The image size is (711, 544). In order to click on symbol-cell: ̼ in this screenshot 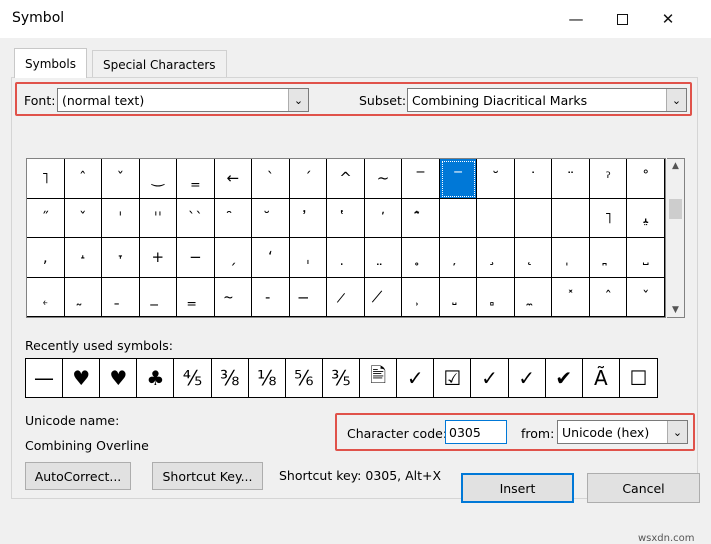, I will do `click(533, 297)`.